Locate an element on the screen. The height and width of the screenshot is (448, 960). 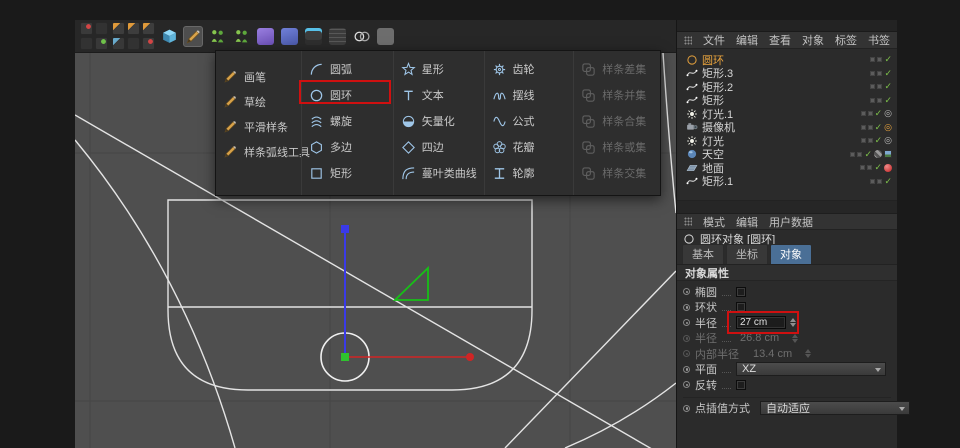
plane-dropdown: XZ is located at coordinates (811, 369).